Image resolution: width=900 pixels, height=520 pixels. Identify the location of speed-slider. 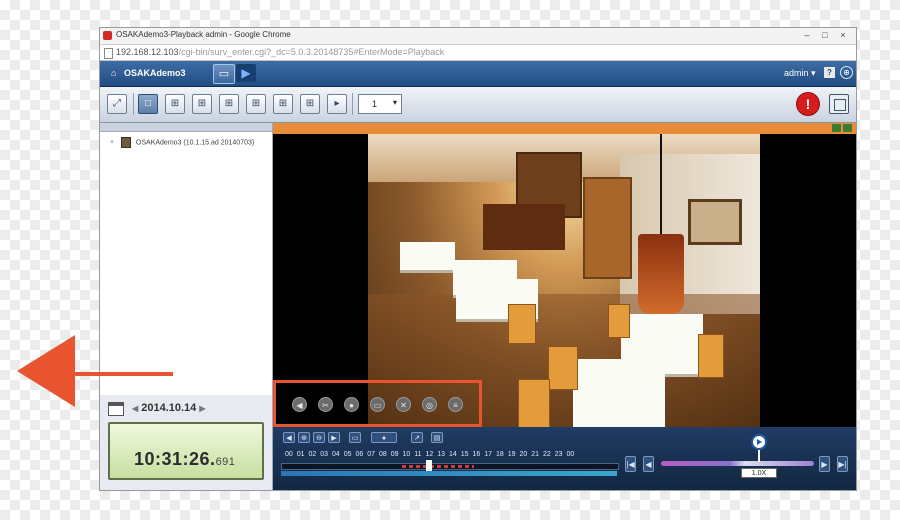
(737, 463).